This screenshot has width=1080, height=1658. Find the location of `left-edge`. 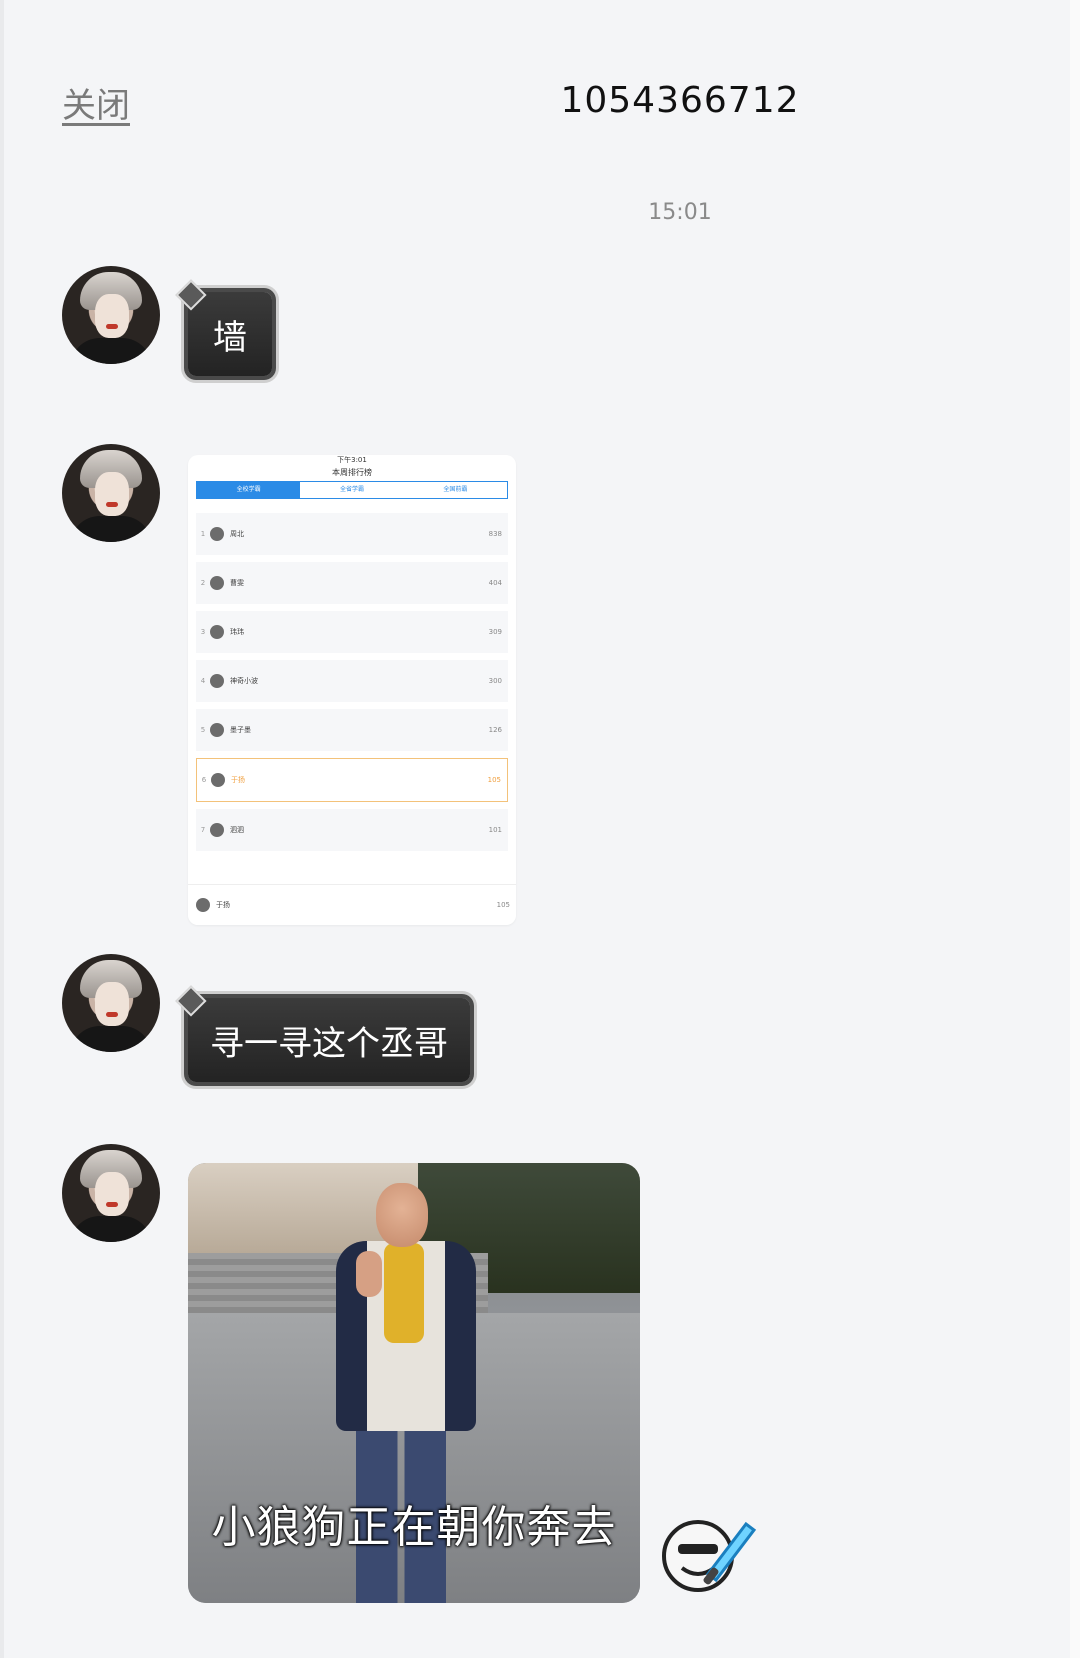

left-edge is located at coordinates (2, 829).